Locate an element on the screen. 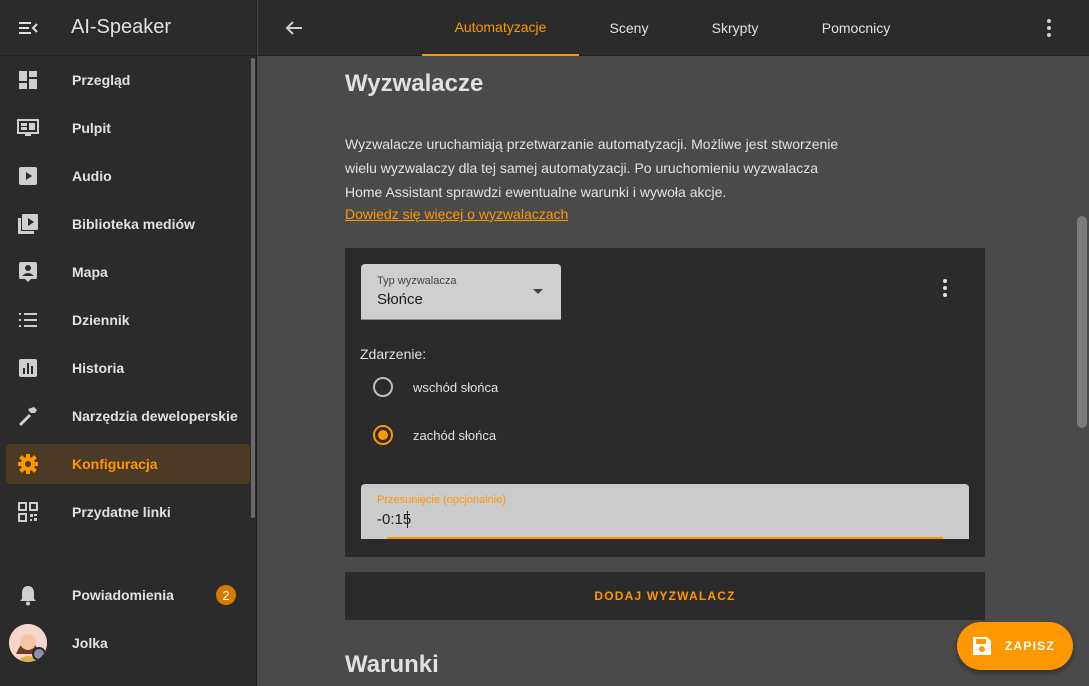  sidebar-item-audio: Audio is located at coordinates (128, 176).